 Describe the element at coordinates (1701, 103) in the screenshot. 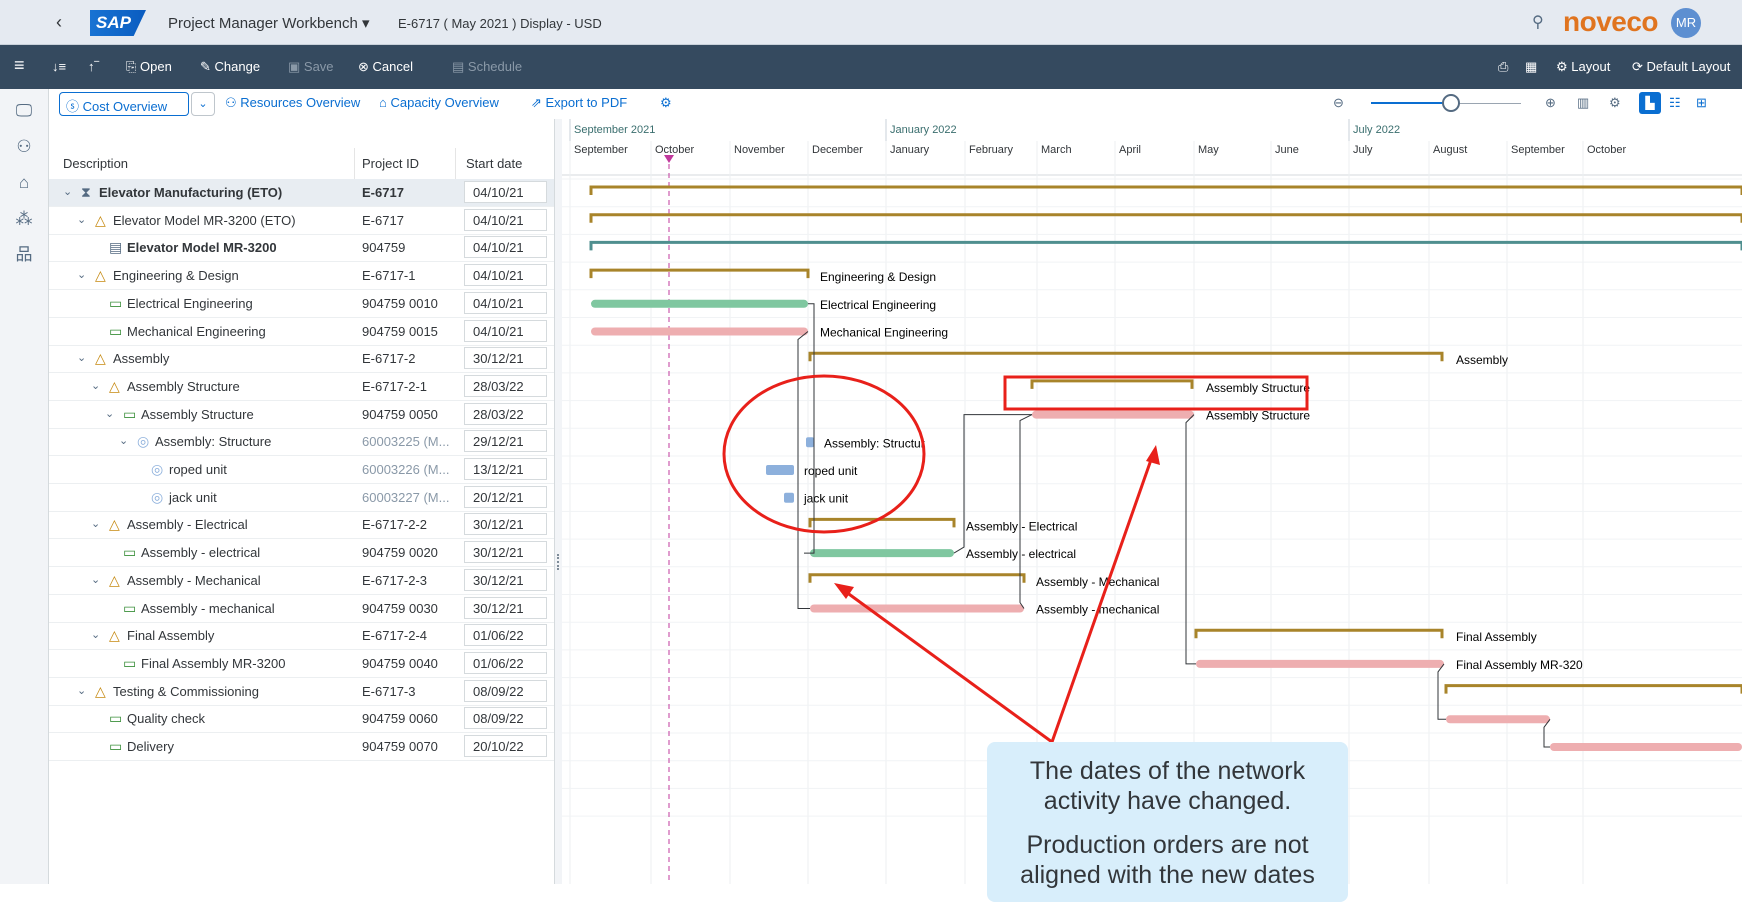

I see `table-view-icon: ⊞` at that location.